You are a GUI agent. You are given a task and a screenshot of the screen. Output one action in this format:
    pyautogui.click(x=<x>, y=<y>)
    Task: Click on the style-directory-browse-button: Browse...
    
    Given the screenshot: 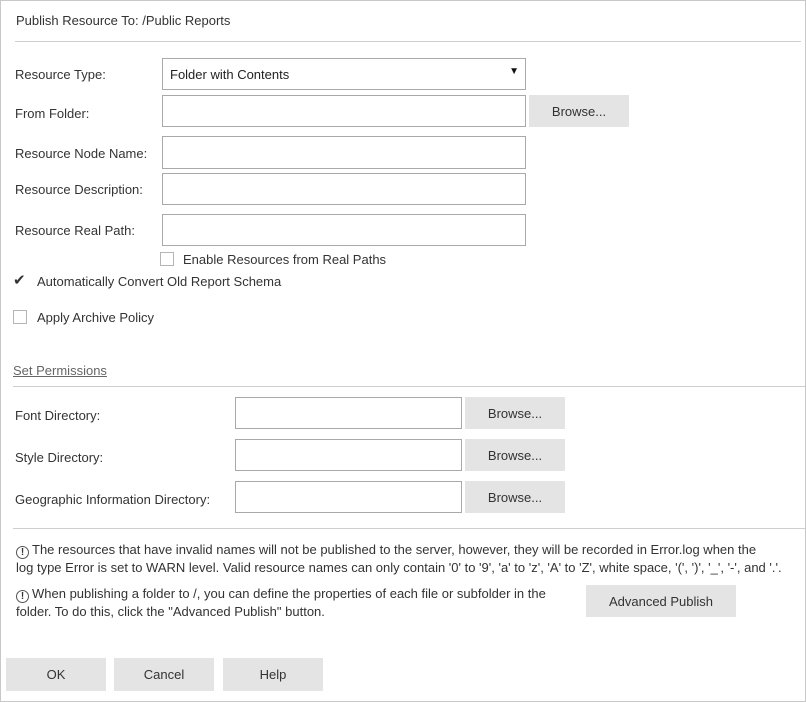 What is the action you would take?
    pyautogui.click(x=515, y=455)
    